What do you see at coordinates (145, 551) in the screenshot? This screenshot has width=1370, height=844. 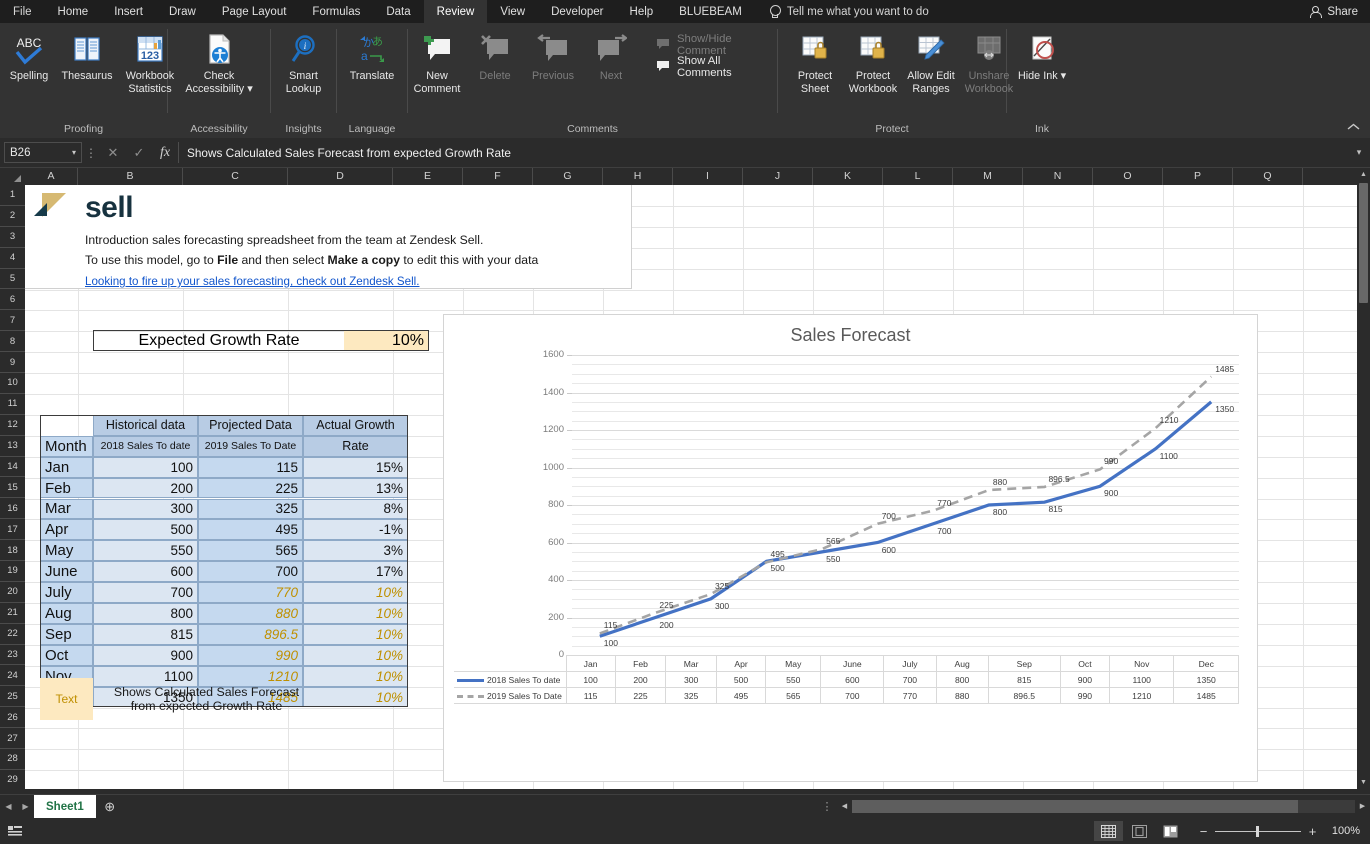 I see `table-cell-historical: 550` at bounding box center [145, 551].